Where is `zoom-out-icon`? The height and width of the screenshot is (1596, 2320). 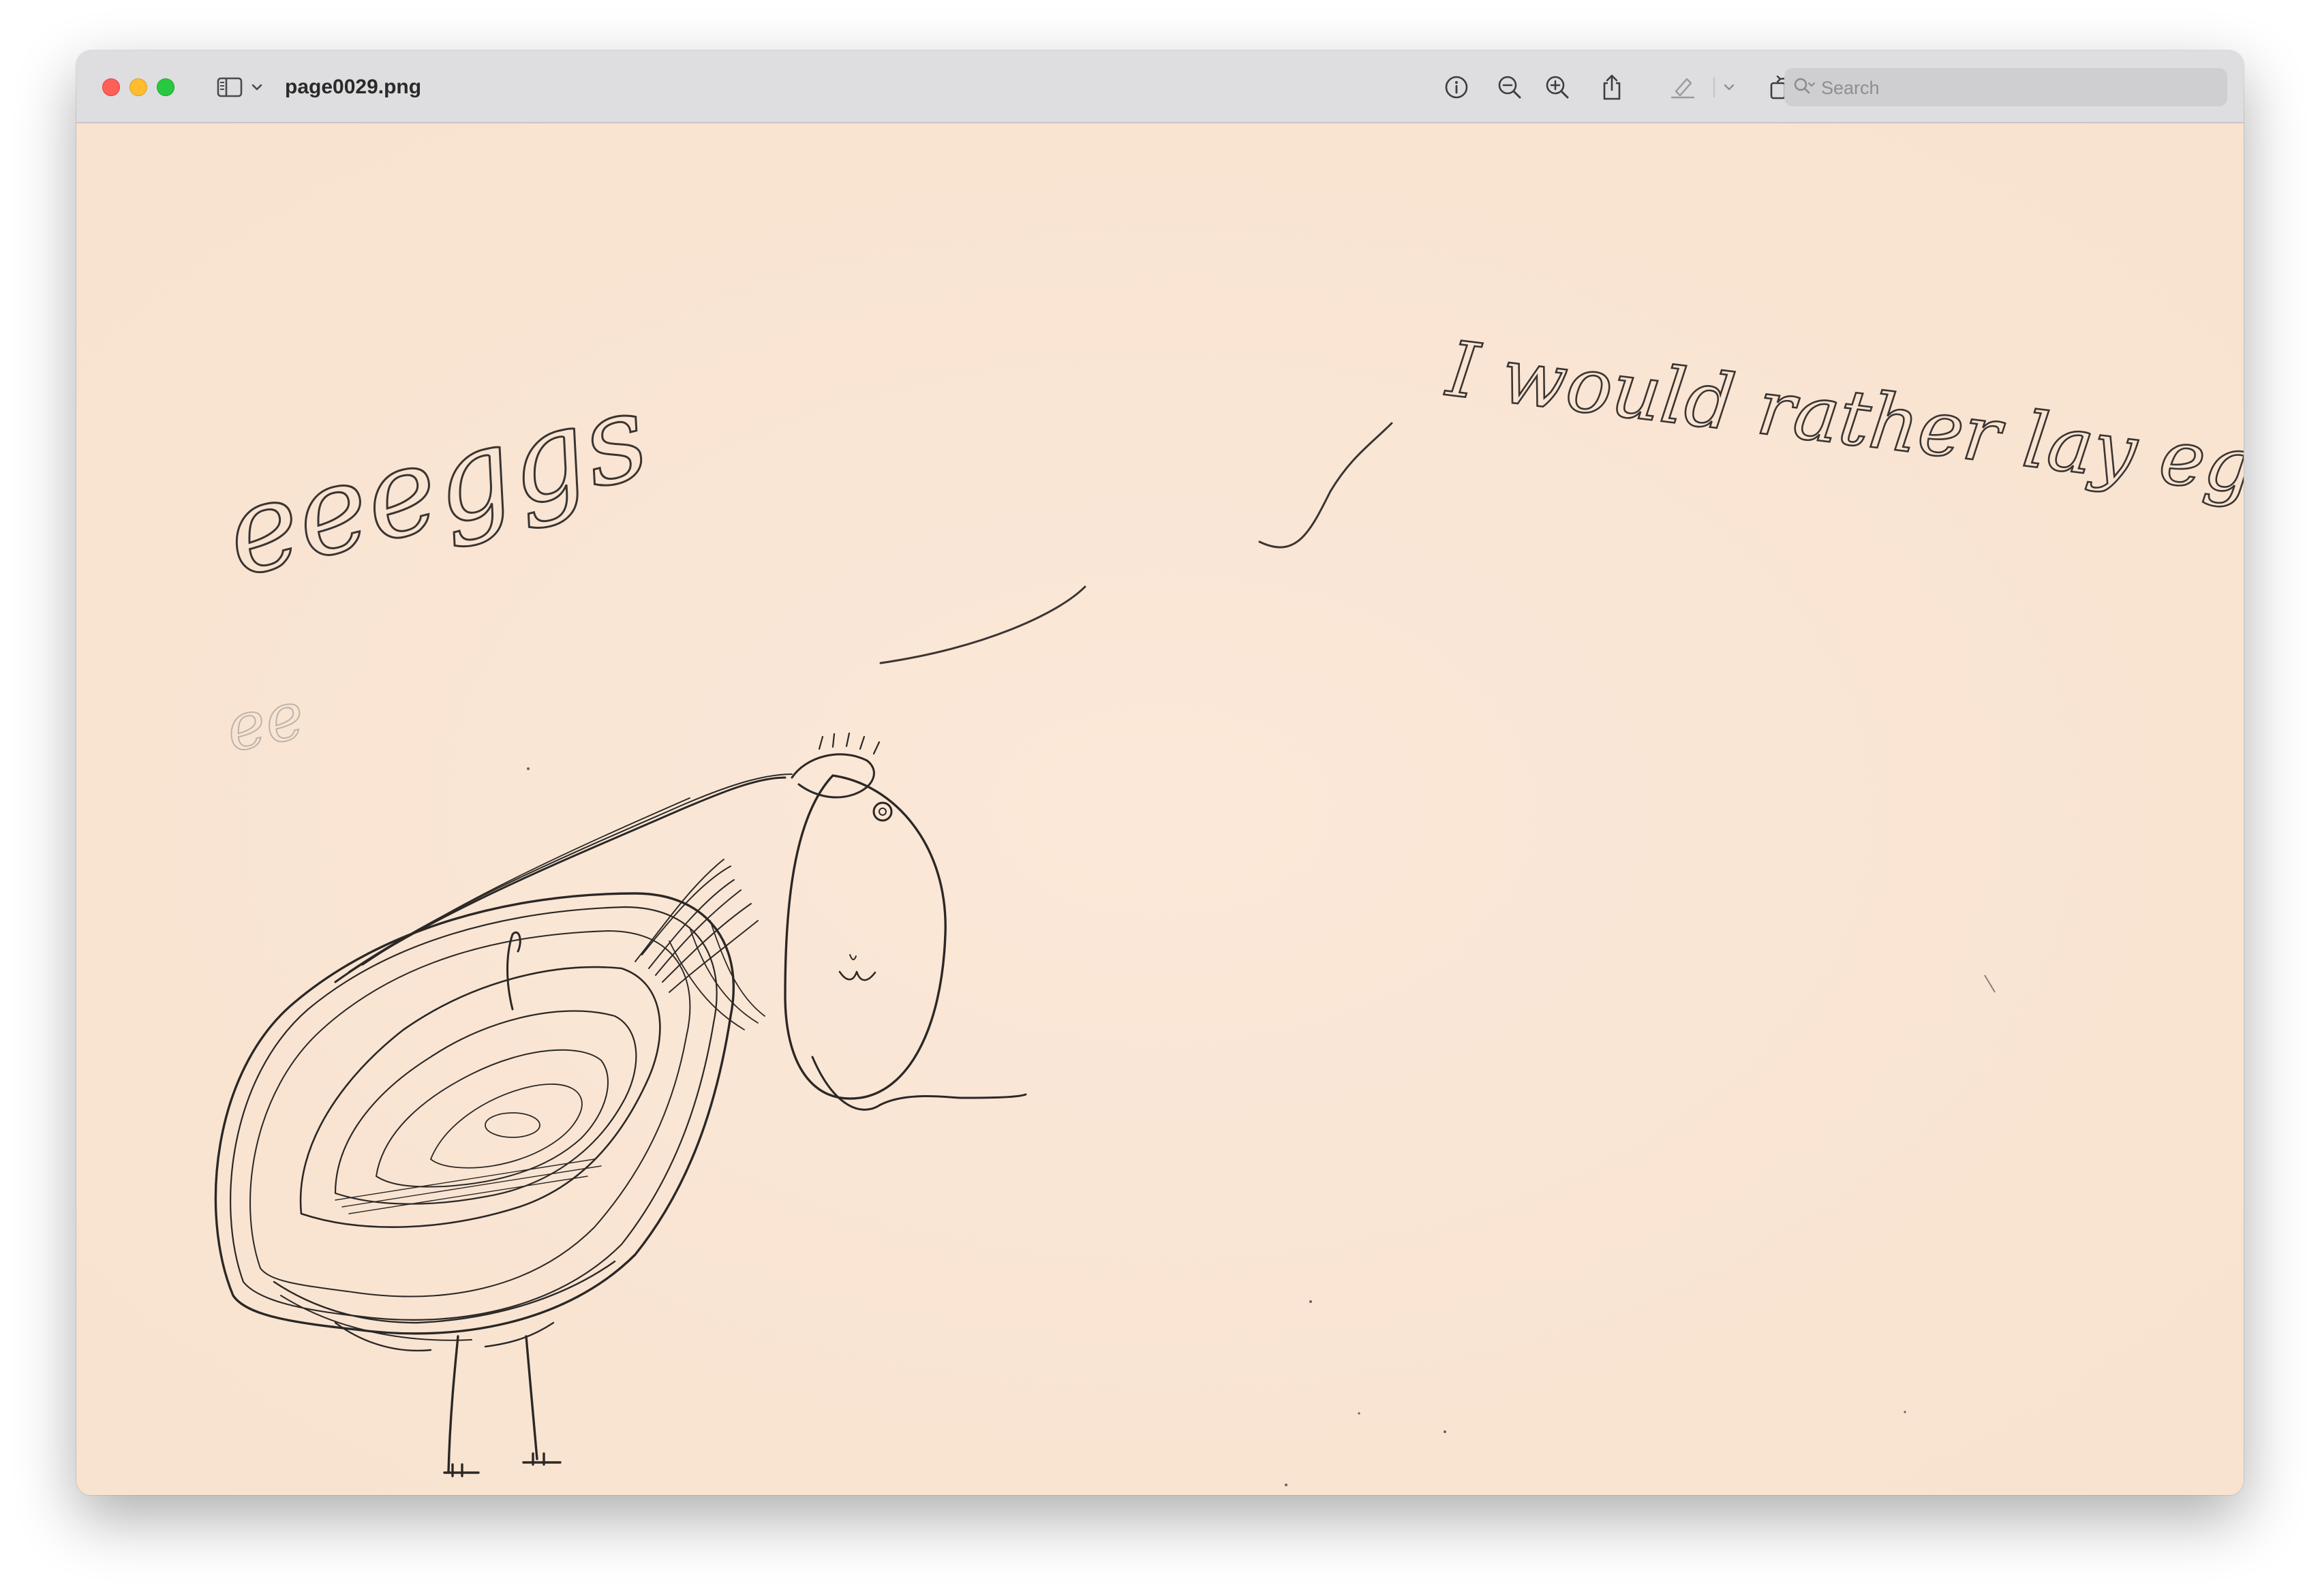
zoom-out-icon is located at coordinates (1509, 88).